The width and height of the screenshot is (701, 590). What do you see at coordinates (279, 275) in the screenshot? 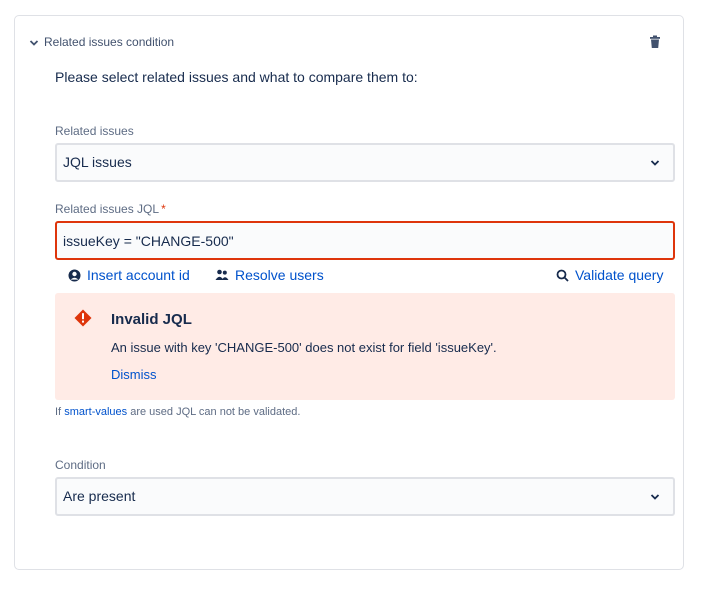
I see `resolve-users-label: Resolve users` at bounding box center [279, 275].